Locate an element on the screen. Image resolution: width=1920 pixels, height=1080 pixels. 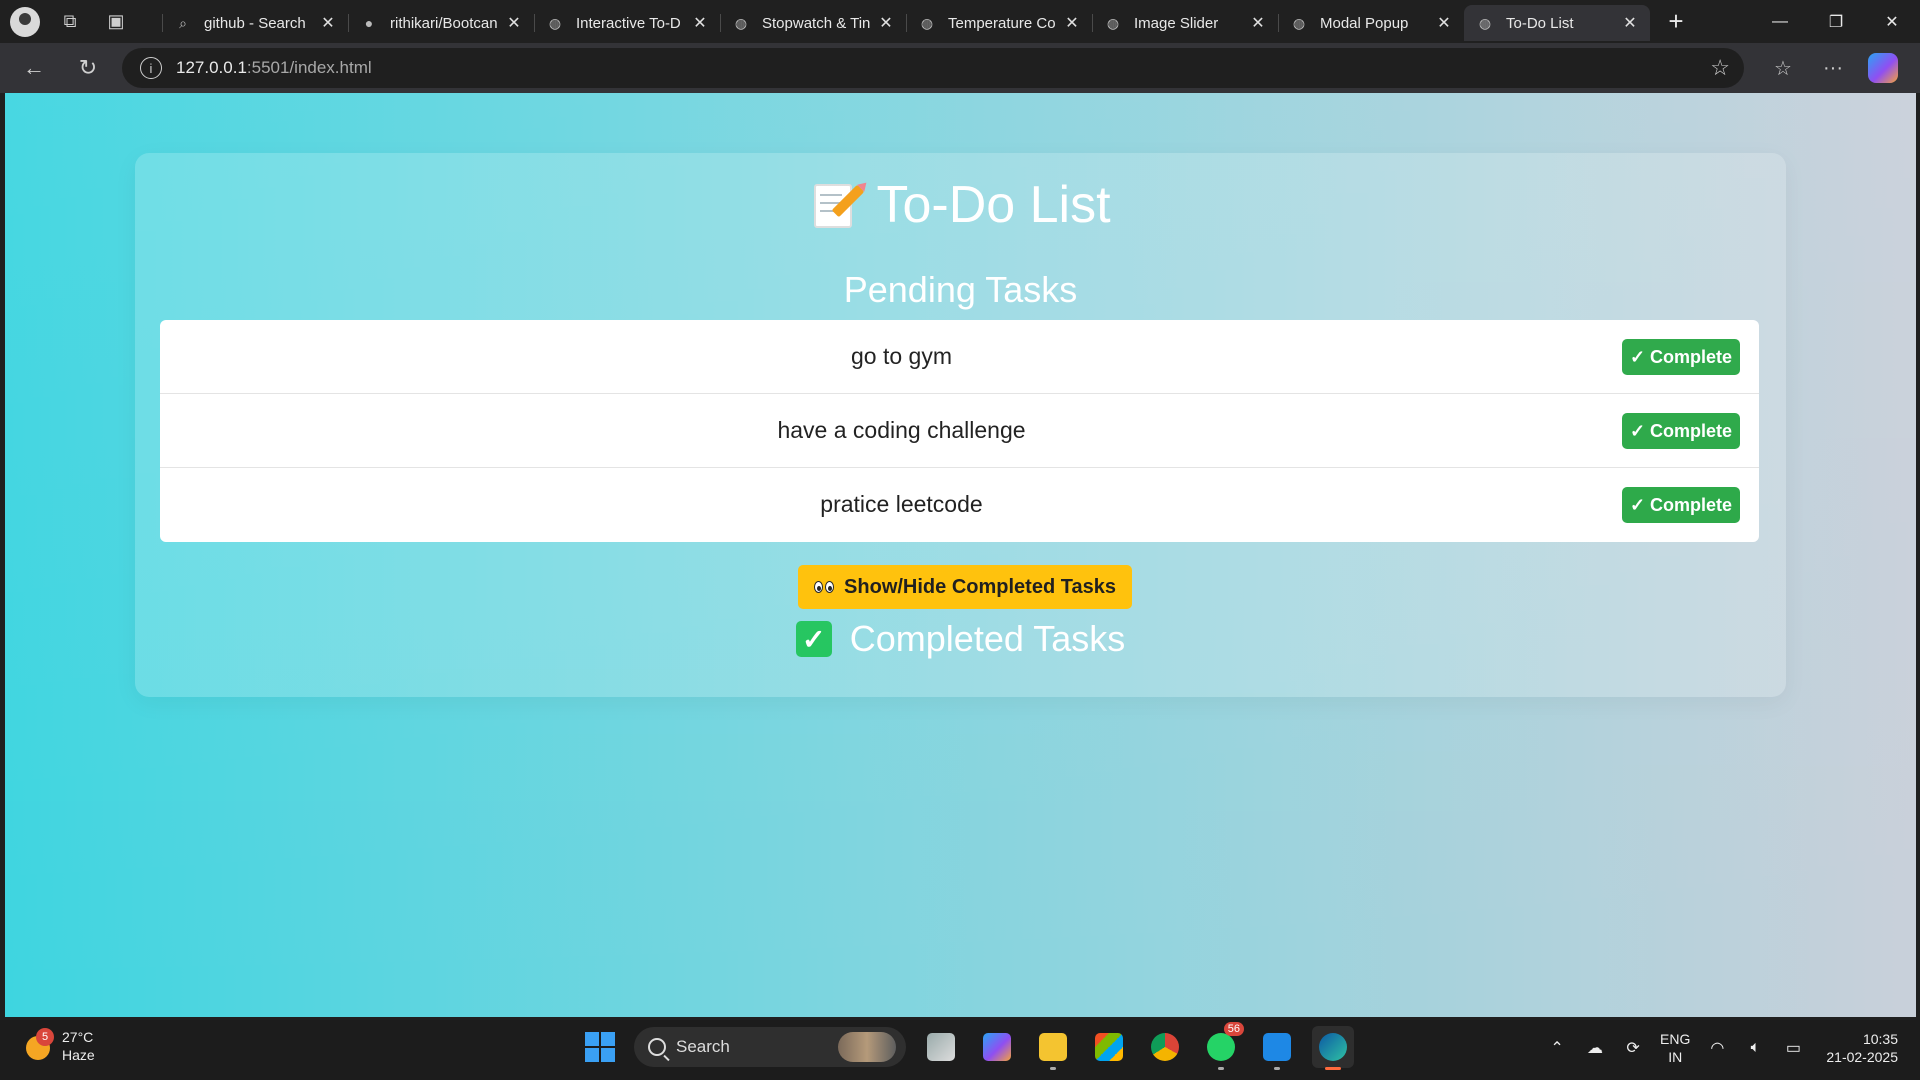
taskbar-search: Search is located at coordinates (770, 1047).